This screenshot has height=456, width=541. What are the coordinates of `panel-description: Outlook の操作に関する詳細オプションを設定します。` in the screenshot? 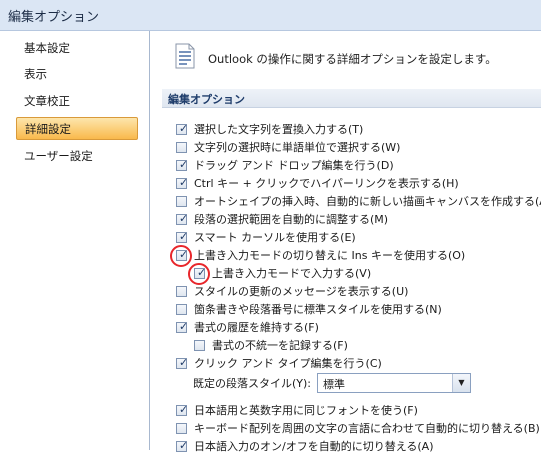 It's located at (352, 59).